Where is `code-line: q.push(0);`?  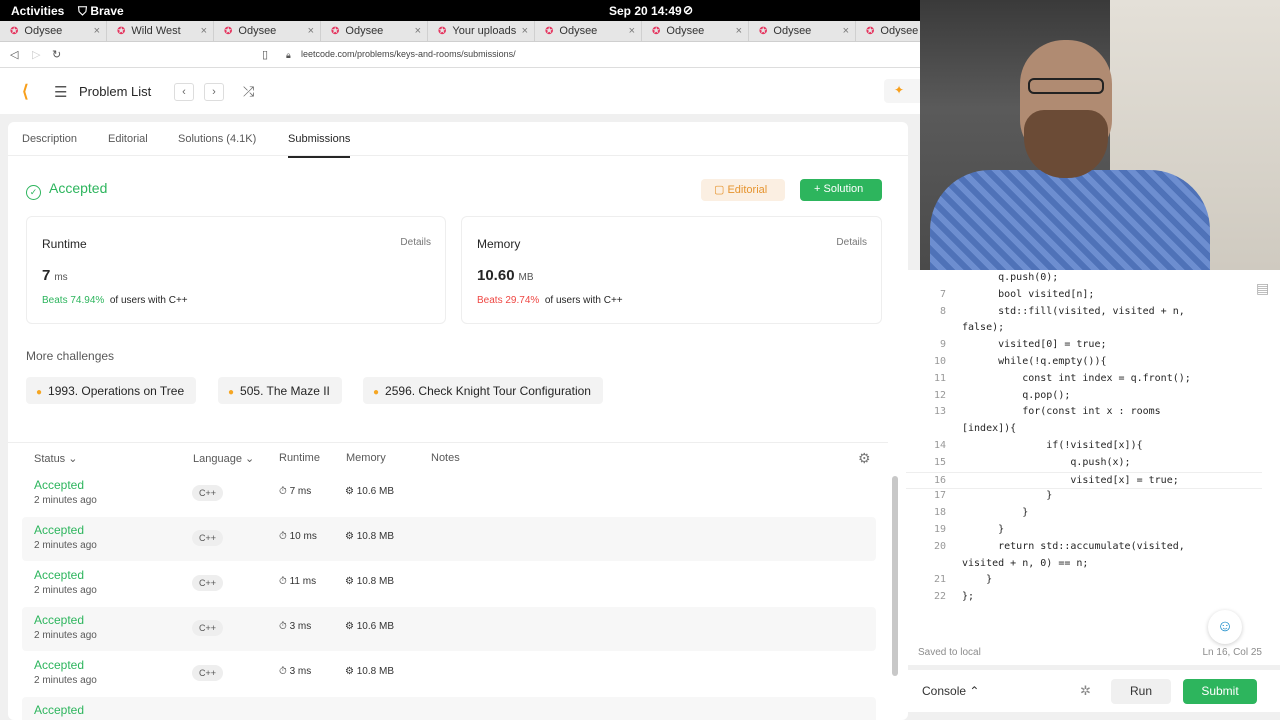 code-line: q.push(0); is located at coordinates (1084, 278).